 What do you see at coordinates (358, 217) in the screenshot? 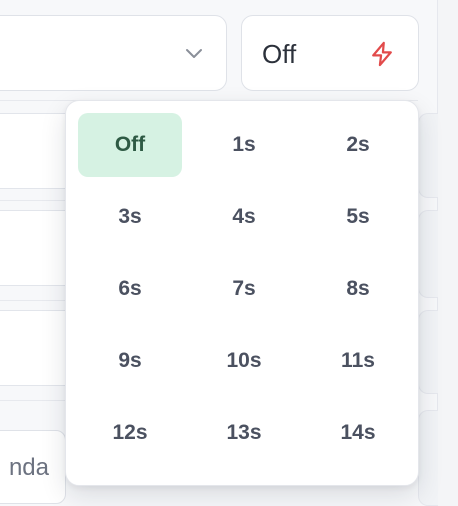
I see `timer-option: 5s` at bounding box center [358, 217].